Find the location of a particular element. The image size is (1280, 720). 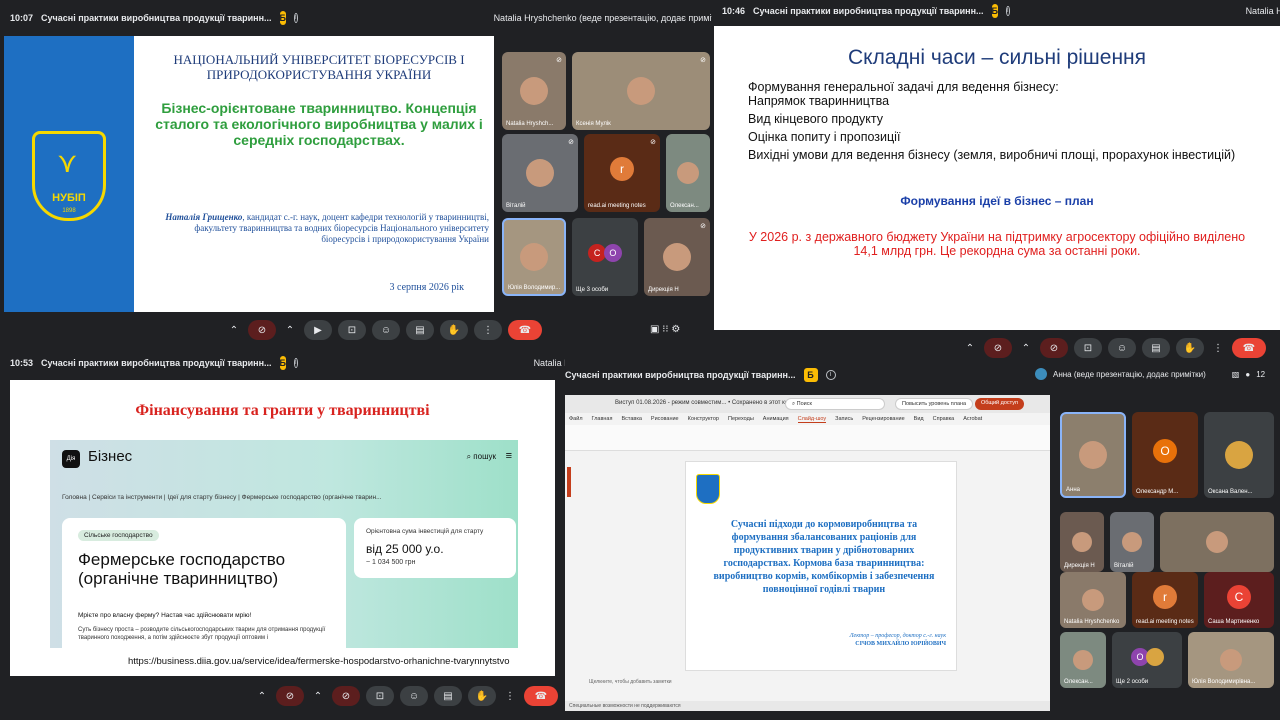

clock: 10:53 is located at coordinates (22, 363).